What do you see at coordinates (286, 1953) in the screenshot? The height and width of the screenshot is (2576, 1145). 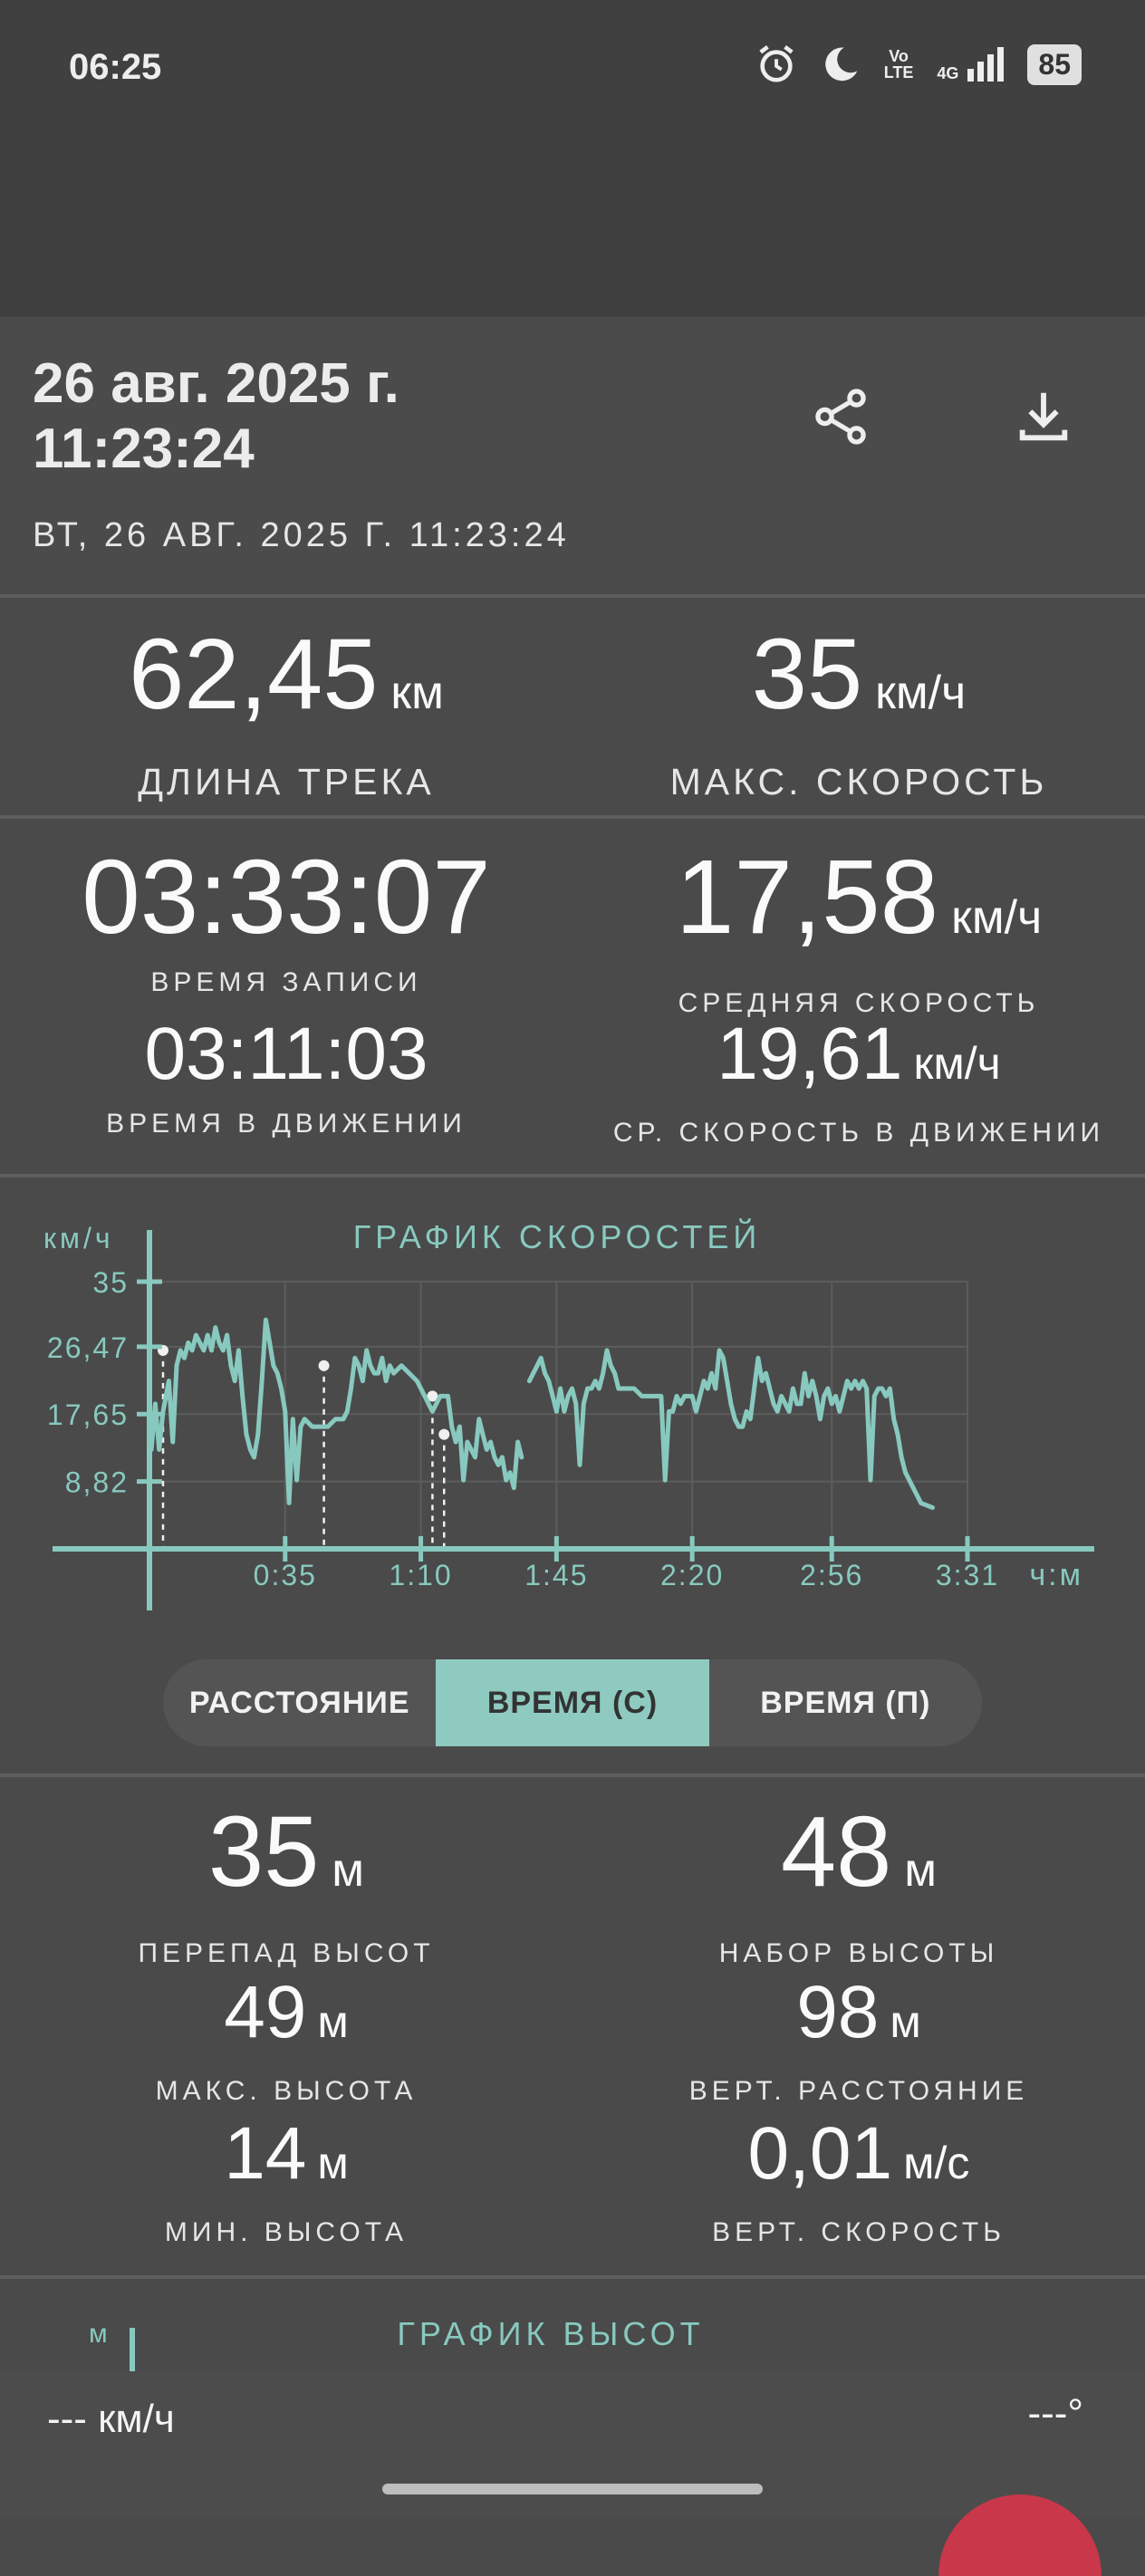 I see `elevation-difference-label: ПЕРЕПАД ВЫСОТ` at bounding box center [286, 1953].